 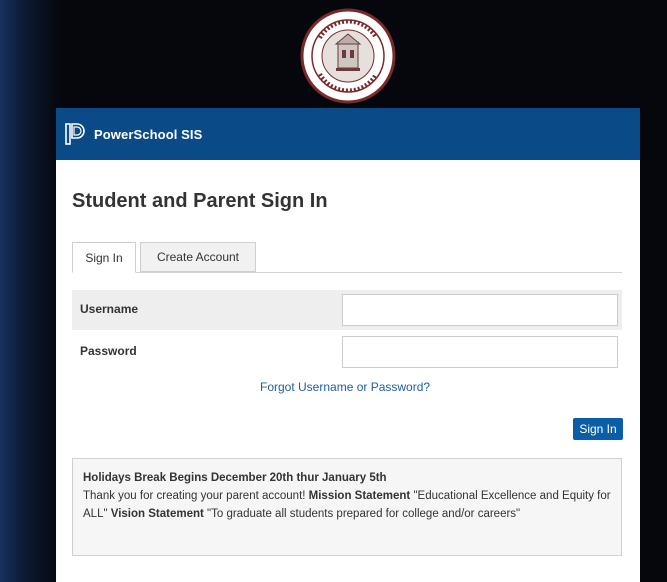 I want to click on username-row: Username, so click(x=347, y=310).